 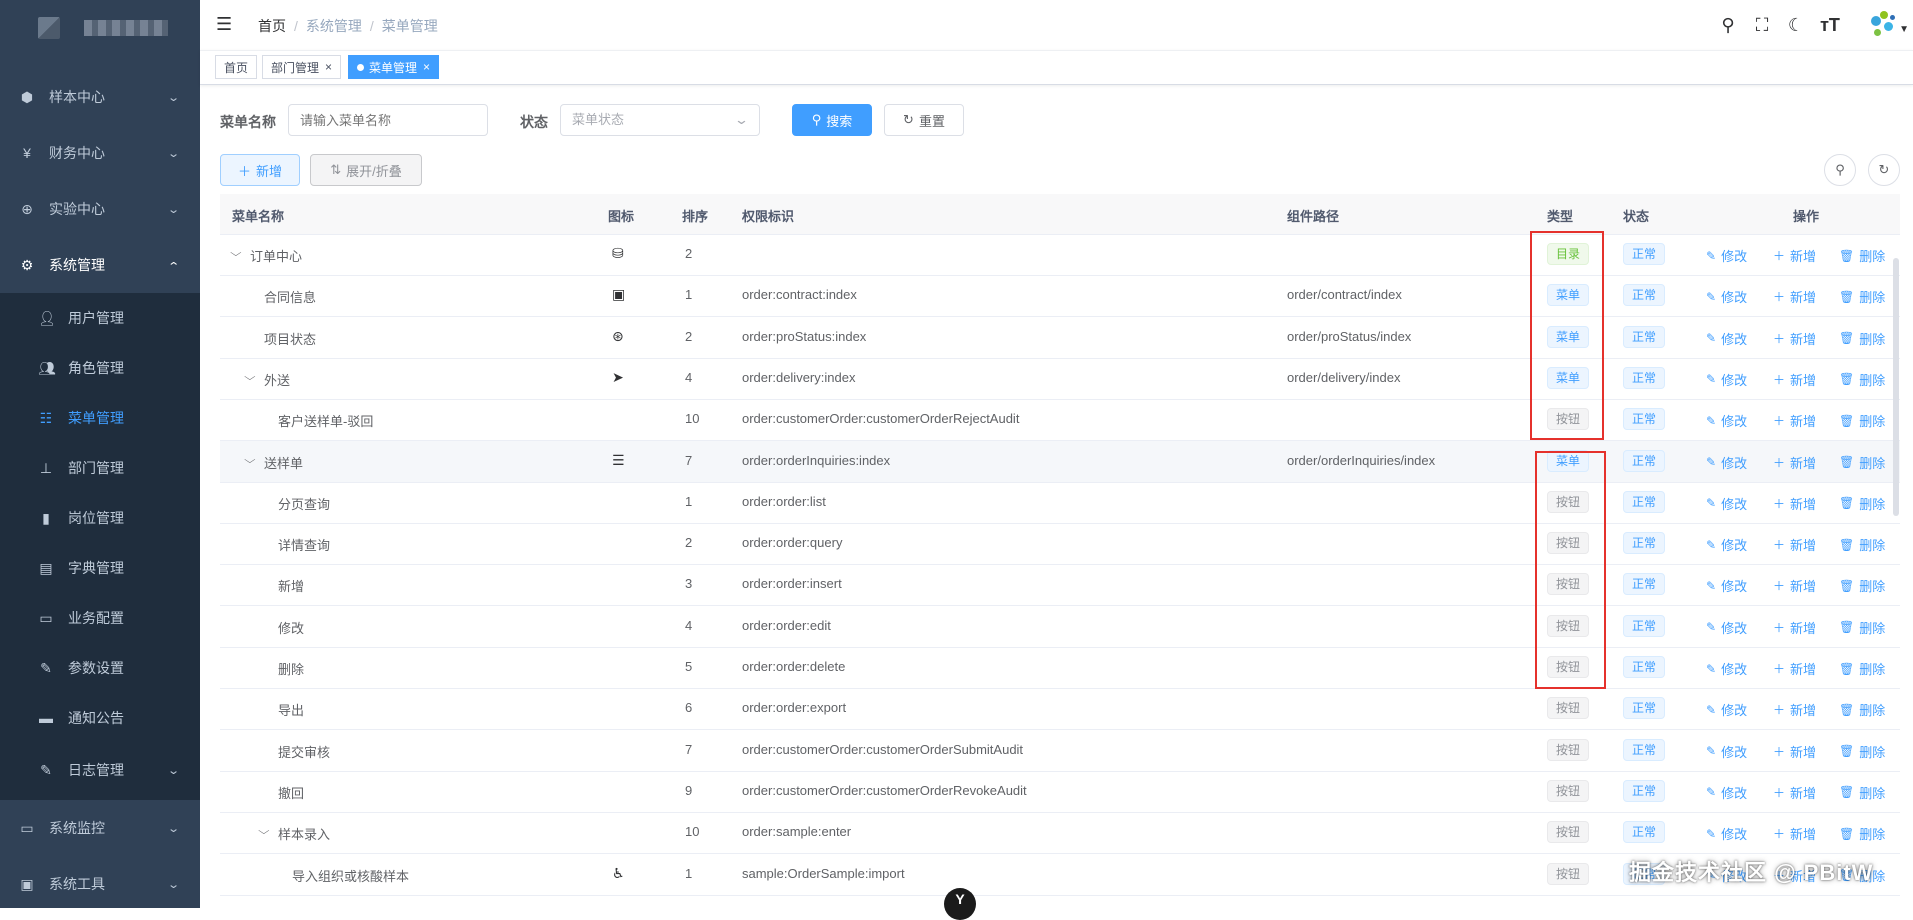 What do you see at coordinates (173, 770) in the screenshot?
I see `chevron-down-icon: ⌄` at bounding box center [173, 770].